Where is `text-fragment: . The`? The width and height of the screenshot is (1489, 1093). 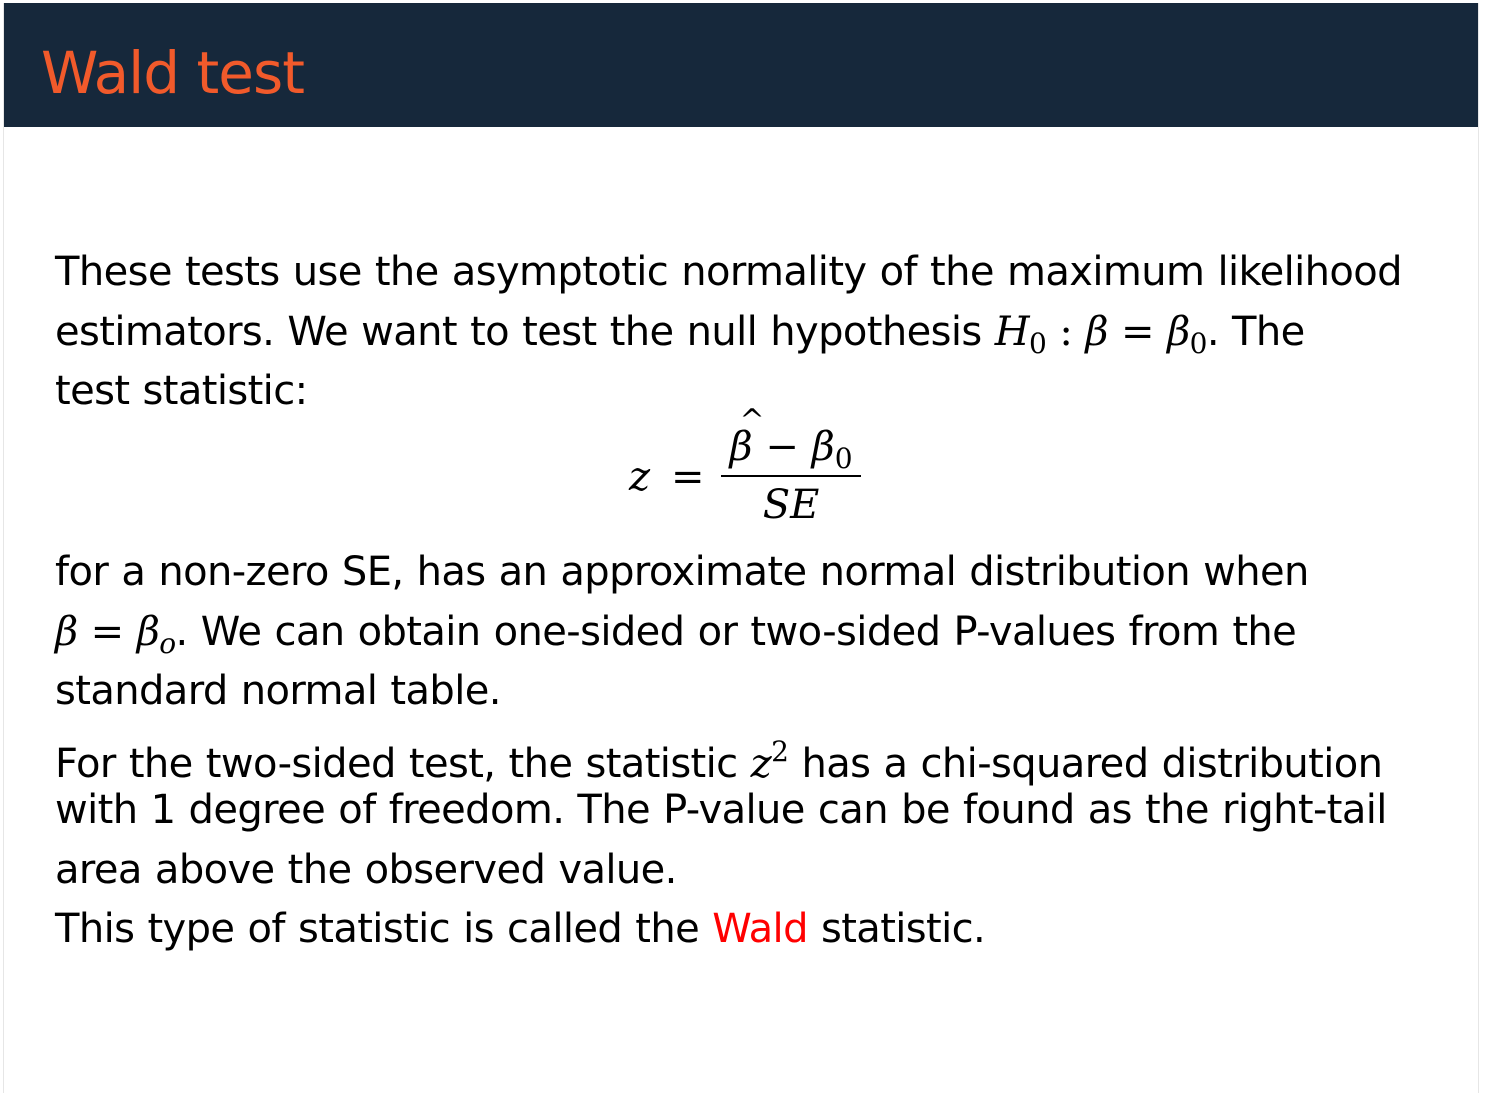
text-fragment: . The is located at coordinates (1255, 331).